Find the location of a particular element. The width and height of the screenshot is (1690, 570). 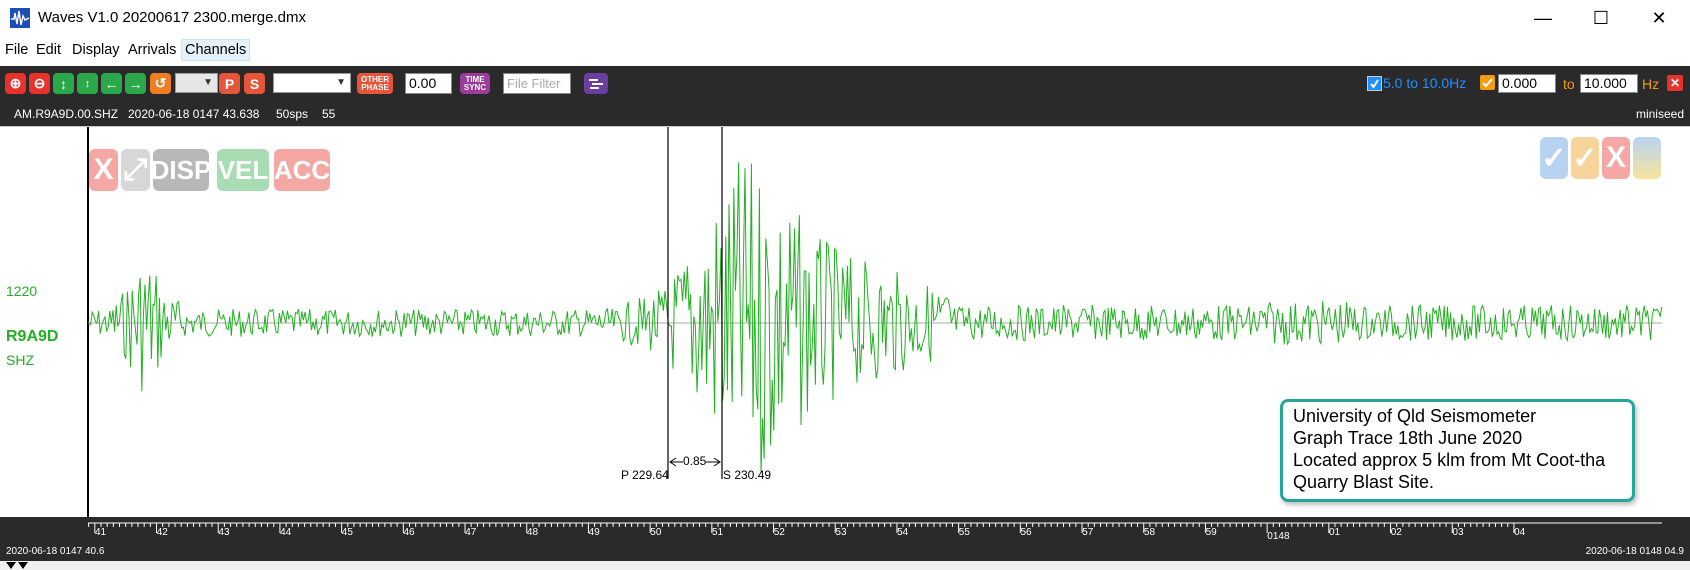

annotation-line-4: Quarry Blast Site. is located at coordinates (1364, 482).